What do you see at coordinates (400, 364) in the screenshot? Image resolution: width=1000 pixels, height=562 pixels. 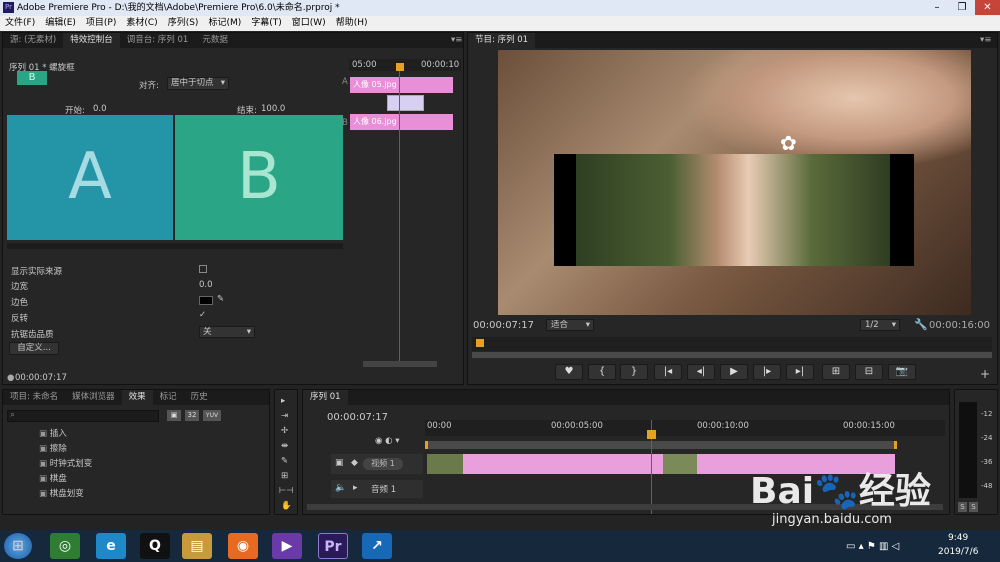 I see `mini-scrollbar` at bounding box center [400, 364].